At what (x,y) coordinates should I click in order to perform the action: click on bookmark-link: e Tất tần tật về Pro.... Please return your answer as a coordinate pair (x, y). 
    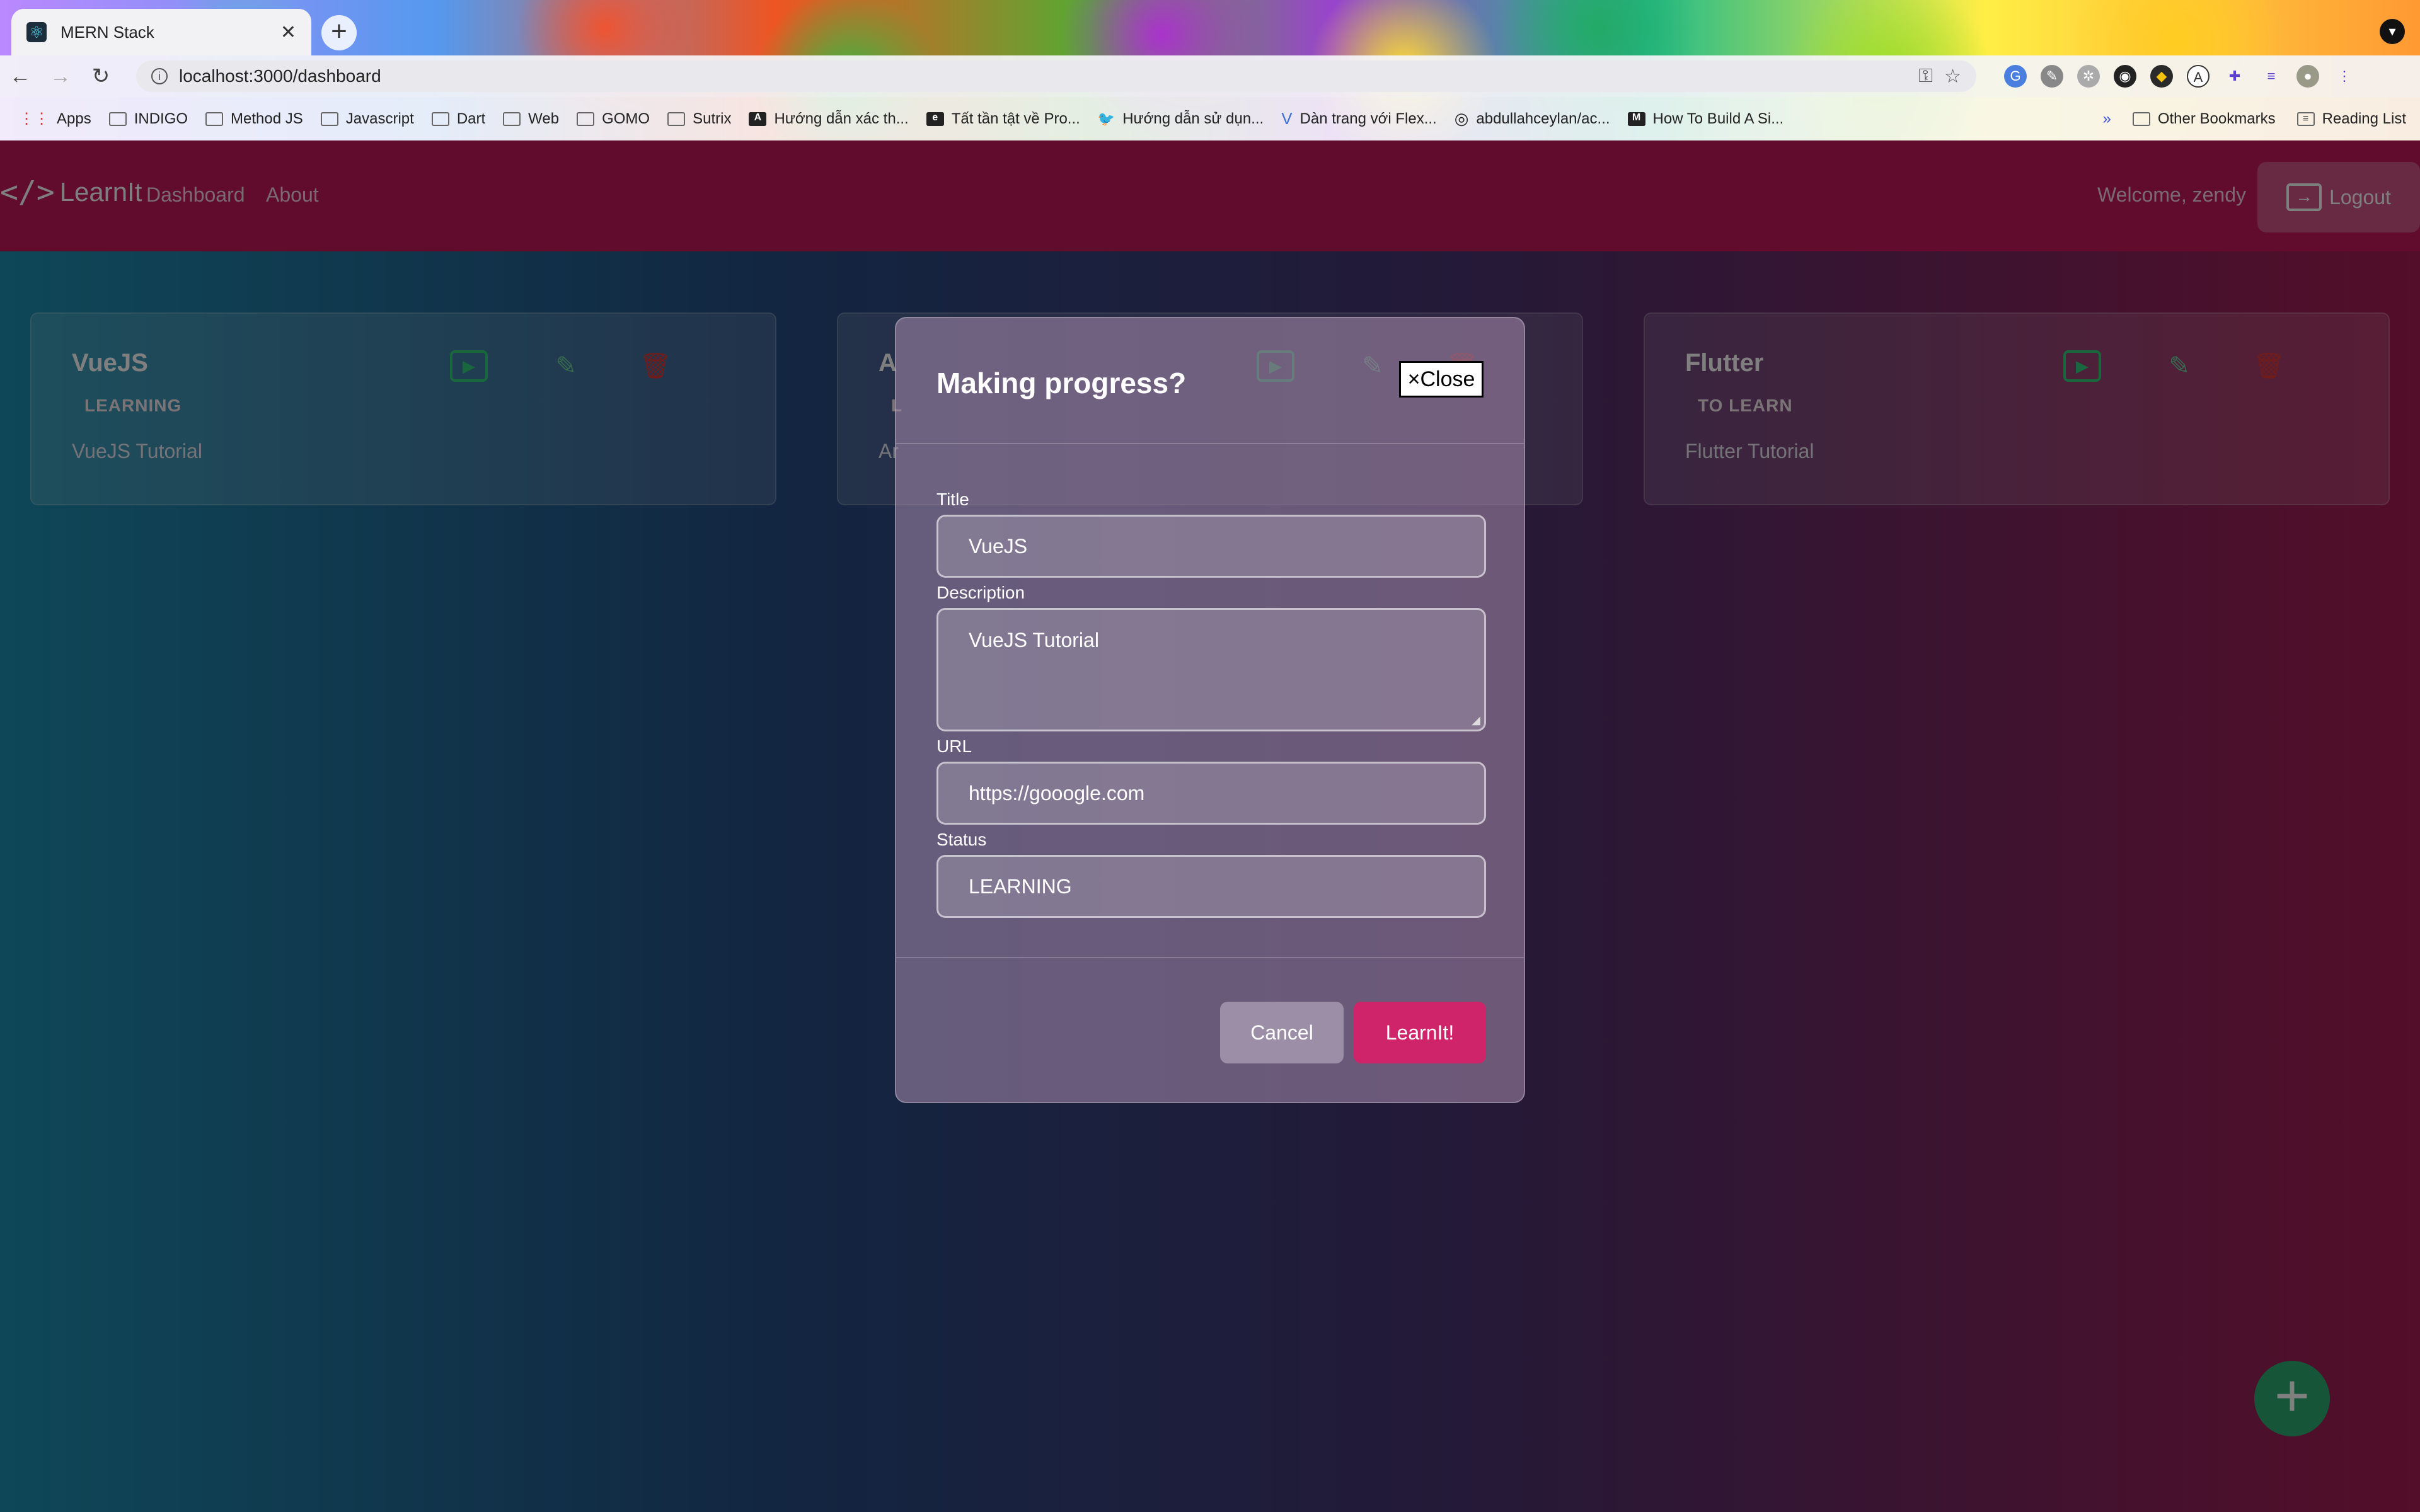
    Looking at the image, I should click on (1003, 119).